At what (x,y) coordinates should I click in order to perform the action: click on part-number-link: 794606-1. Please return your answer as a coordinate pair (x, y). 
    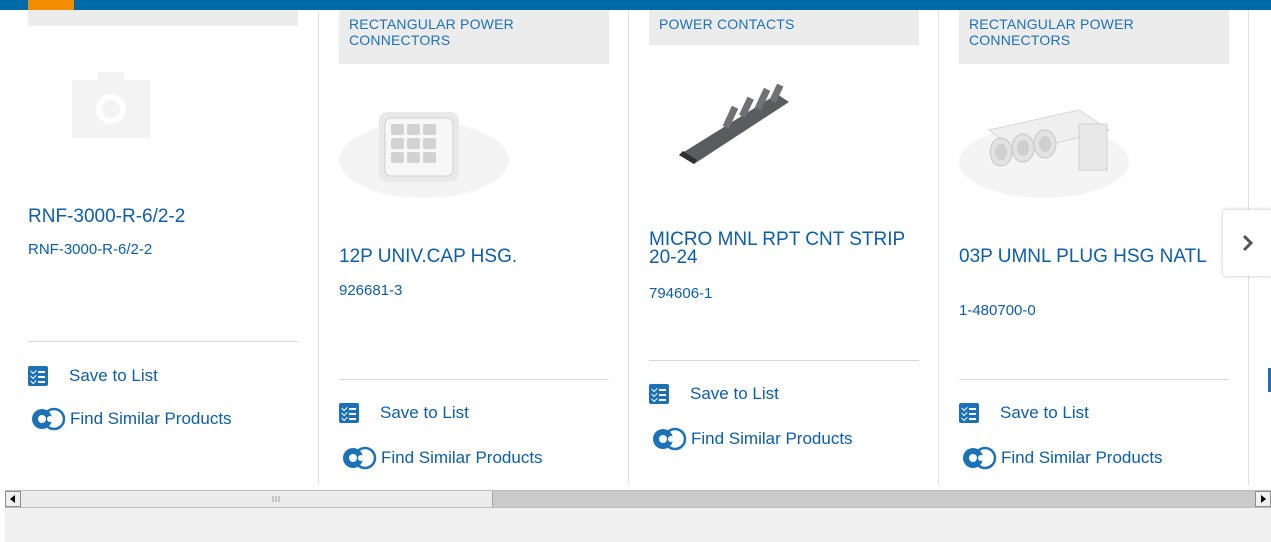
    Looking at the image, I should click on (680, 293).